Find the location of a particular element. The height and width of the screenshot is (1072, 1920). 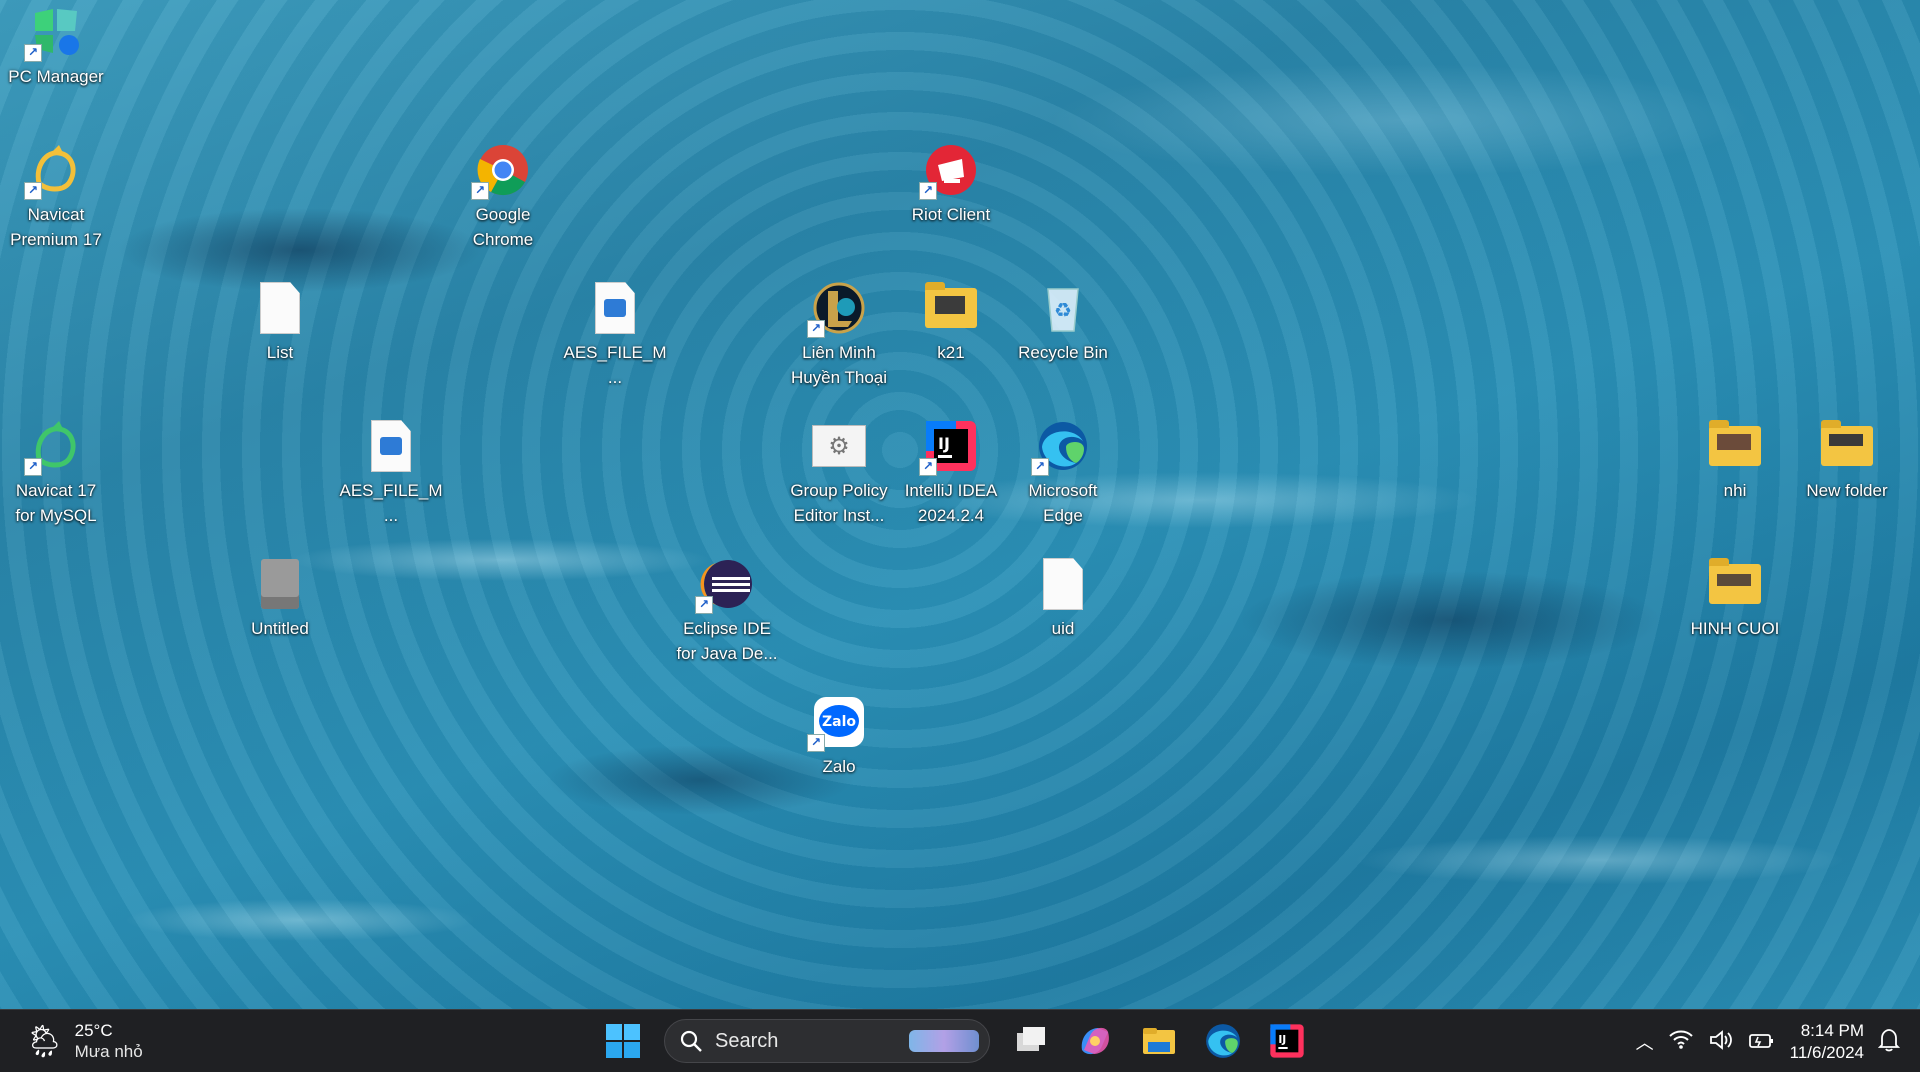

desktop-icon-label: Navicat Premium 17 is located at coordinates (56, 227).